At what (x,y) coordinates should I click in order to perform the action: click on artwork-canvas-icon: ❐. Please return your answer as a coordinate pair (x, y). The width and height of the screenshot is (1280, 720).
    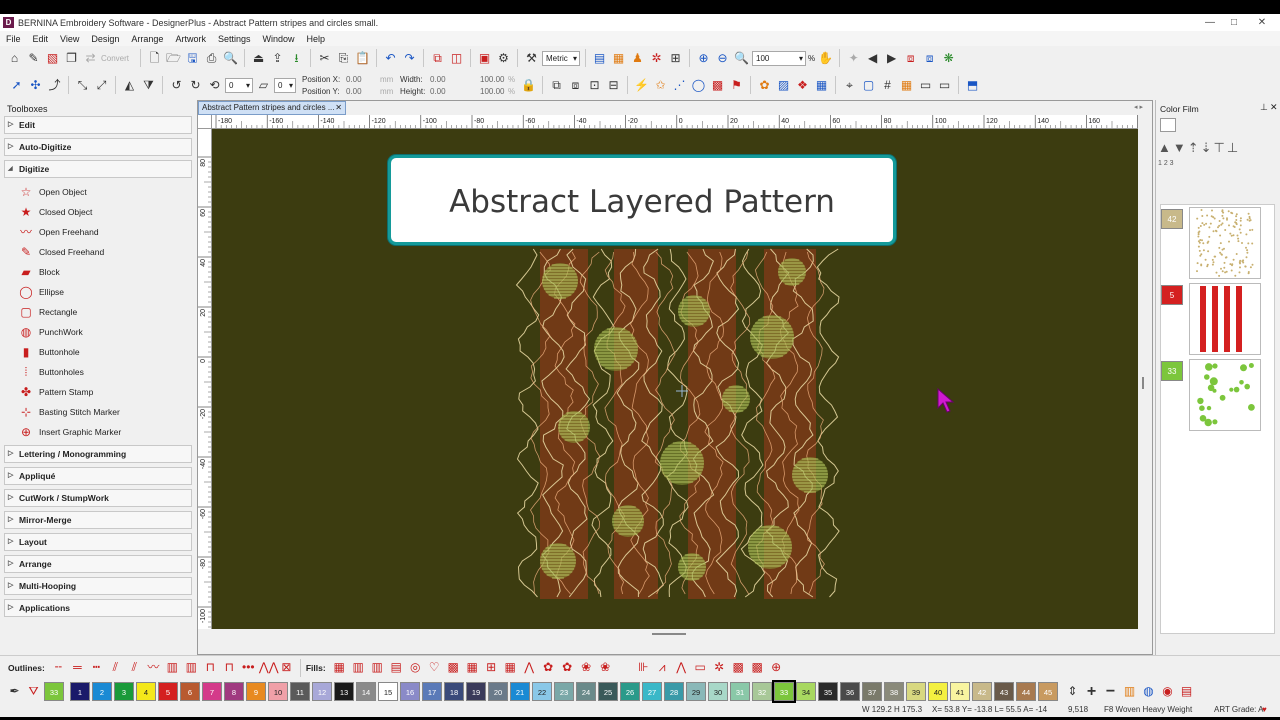
    Looking at the image, I should click on (71, 58).